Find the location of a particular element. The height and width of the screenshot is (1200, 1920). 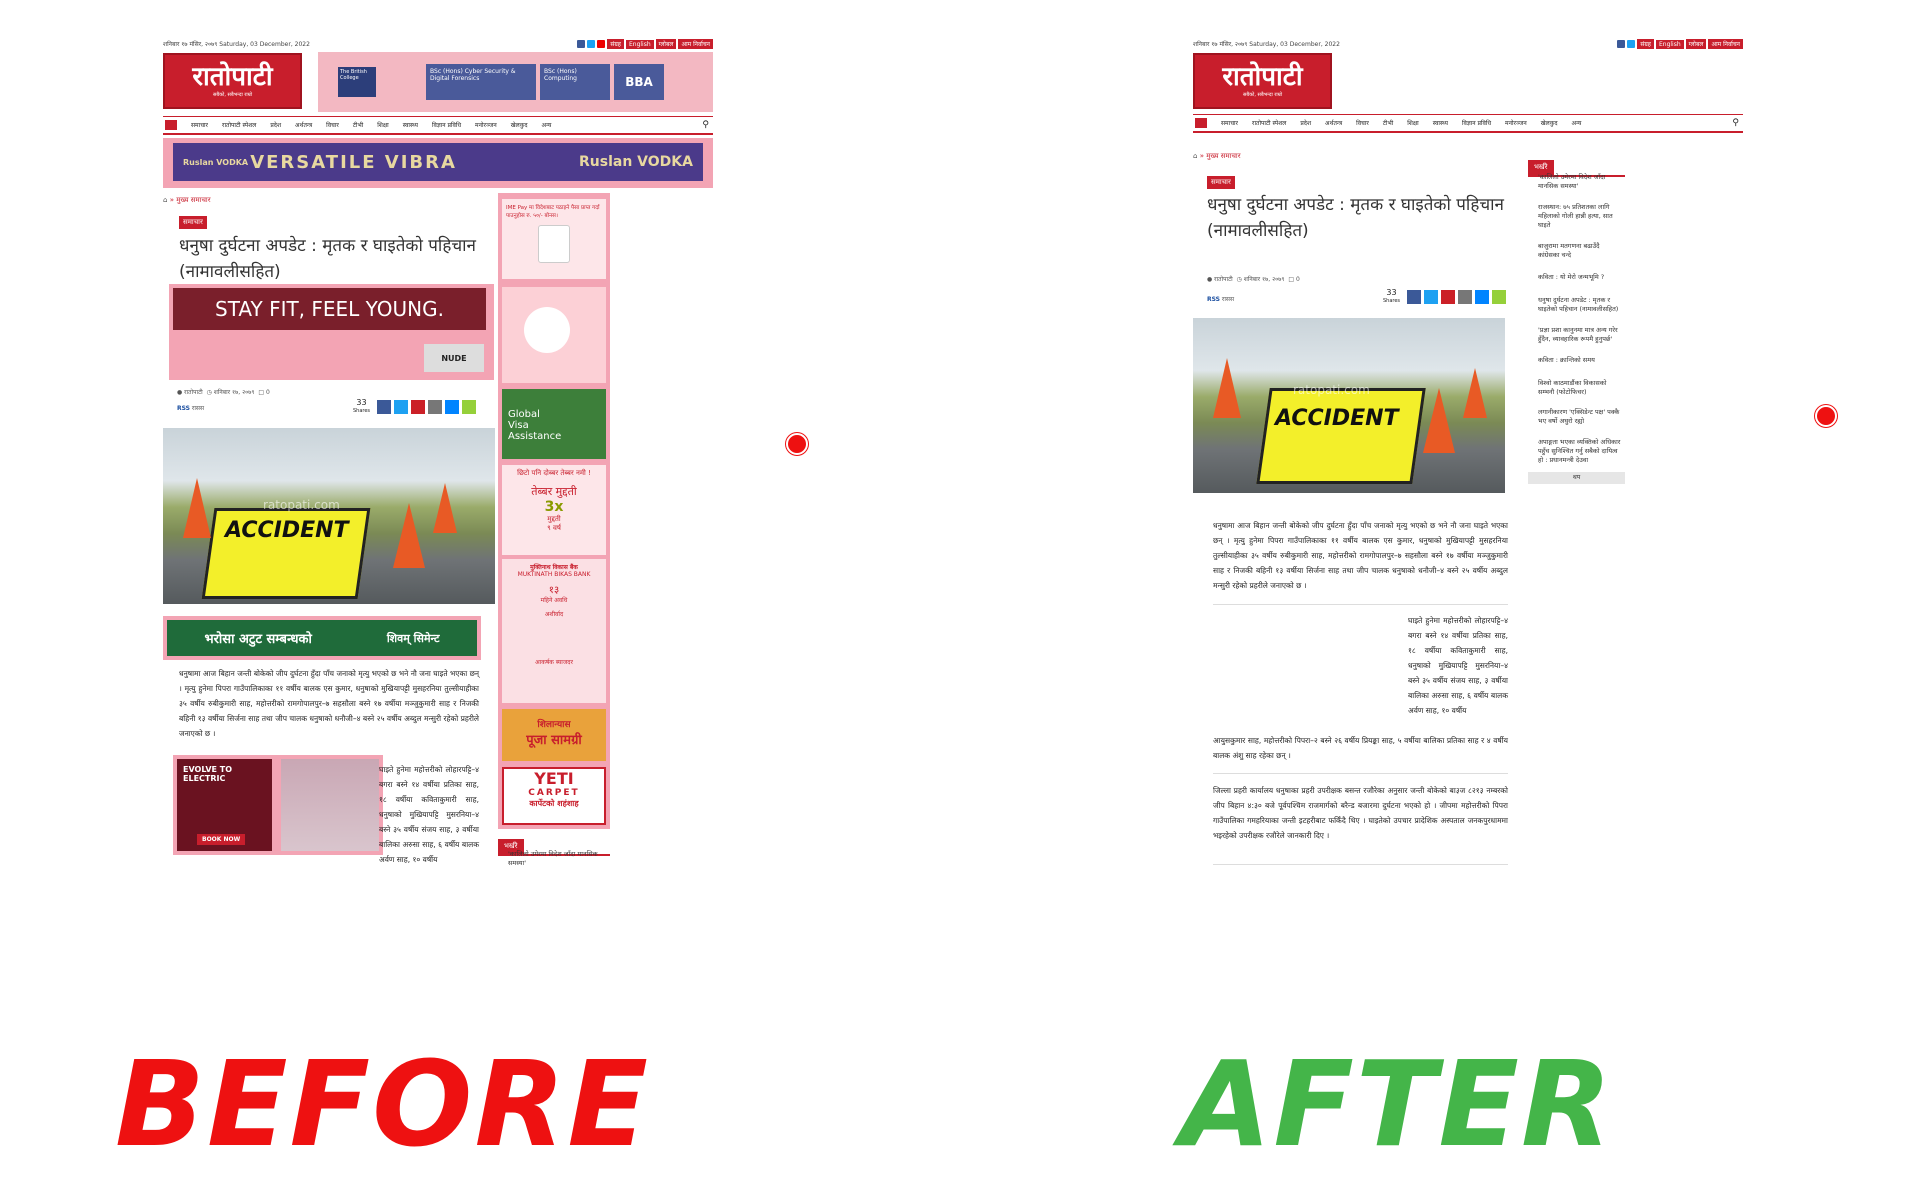

evolve-electric-ad: EVOLVE TO ELECTRIC BOOK NOW is located at coordinates (278, 805).